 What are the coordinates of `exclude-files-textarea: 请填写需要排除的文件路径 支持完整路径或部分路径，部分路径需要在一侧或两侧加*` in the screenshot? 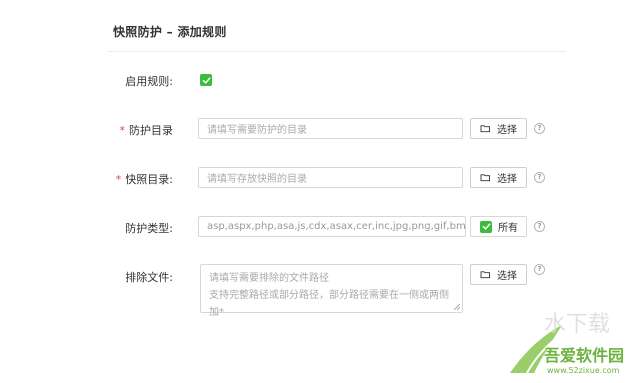 It's located at (331, 291).